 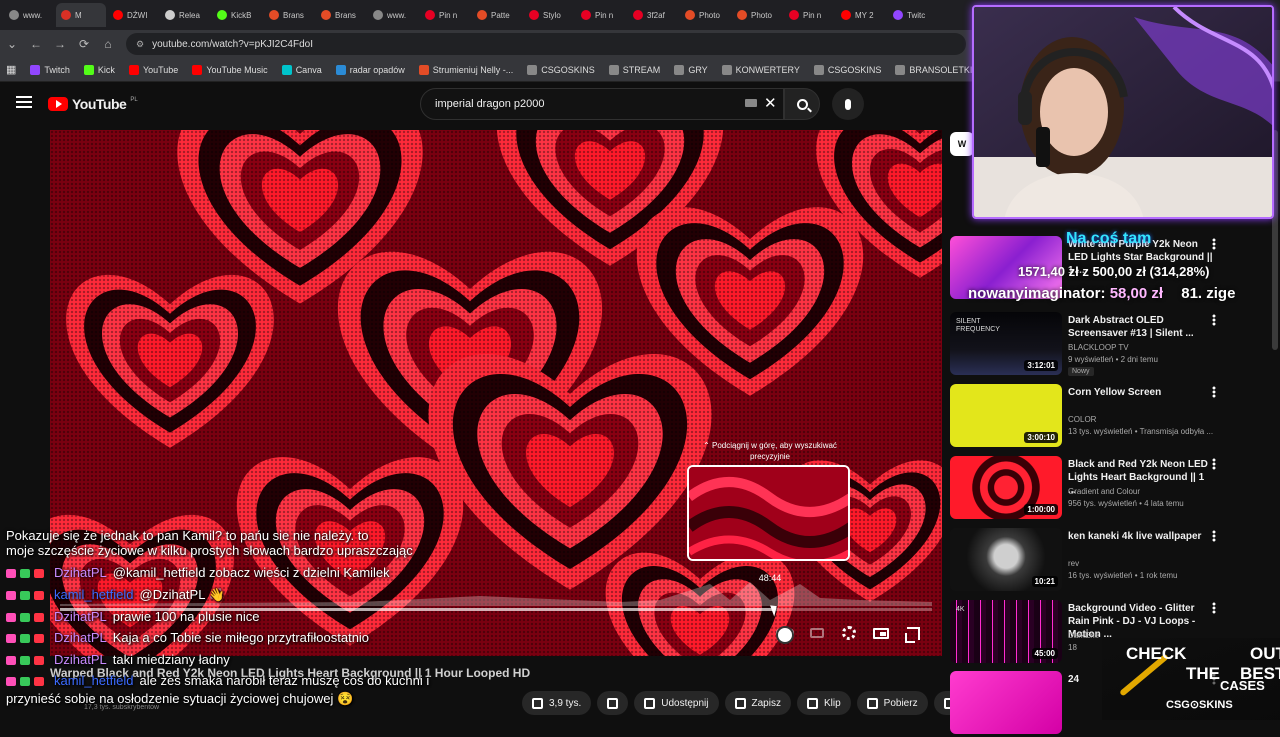 What do you see at coordinates (99, 69) in the screenshot?
I see `bookmark-item: Kick` at bounding box center [99, 69].